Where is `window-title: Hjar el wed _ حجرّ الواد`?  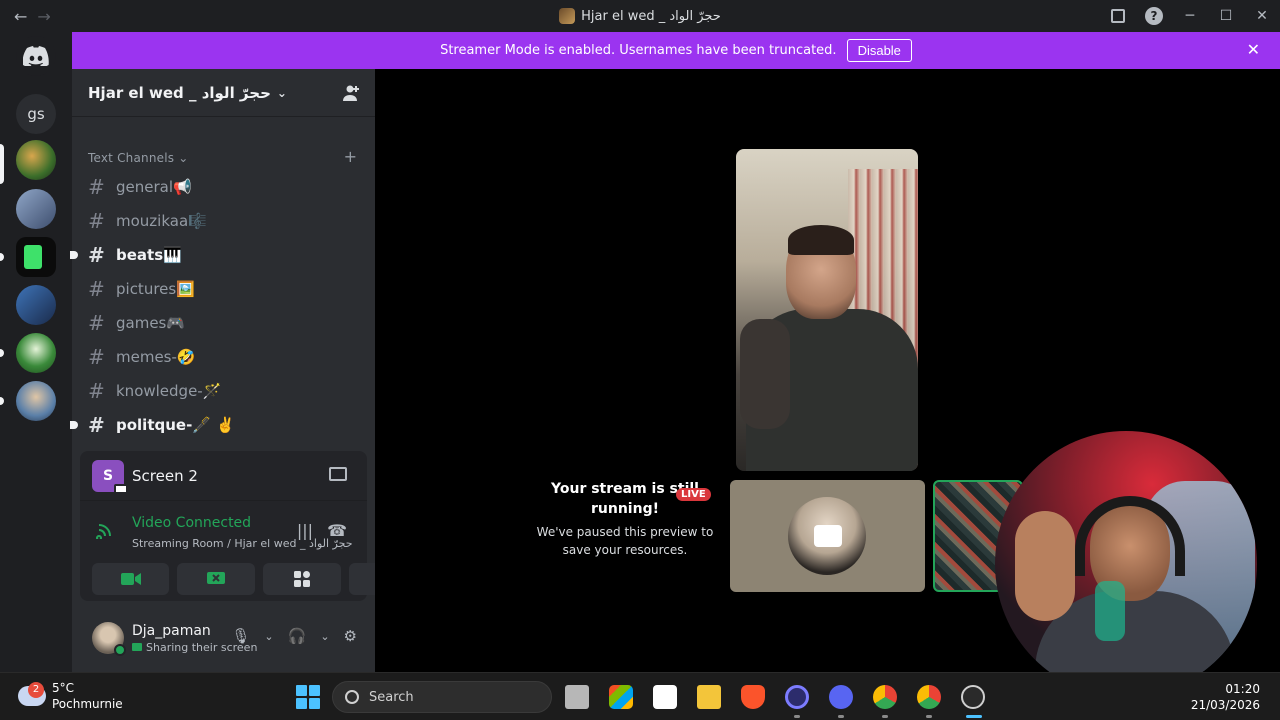
window-title: Hjar el wed _ حجرّ الواد is located at coordinates (640, 16).